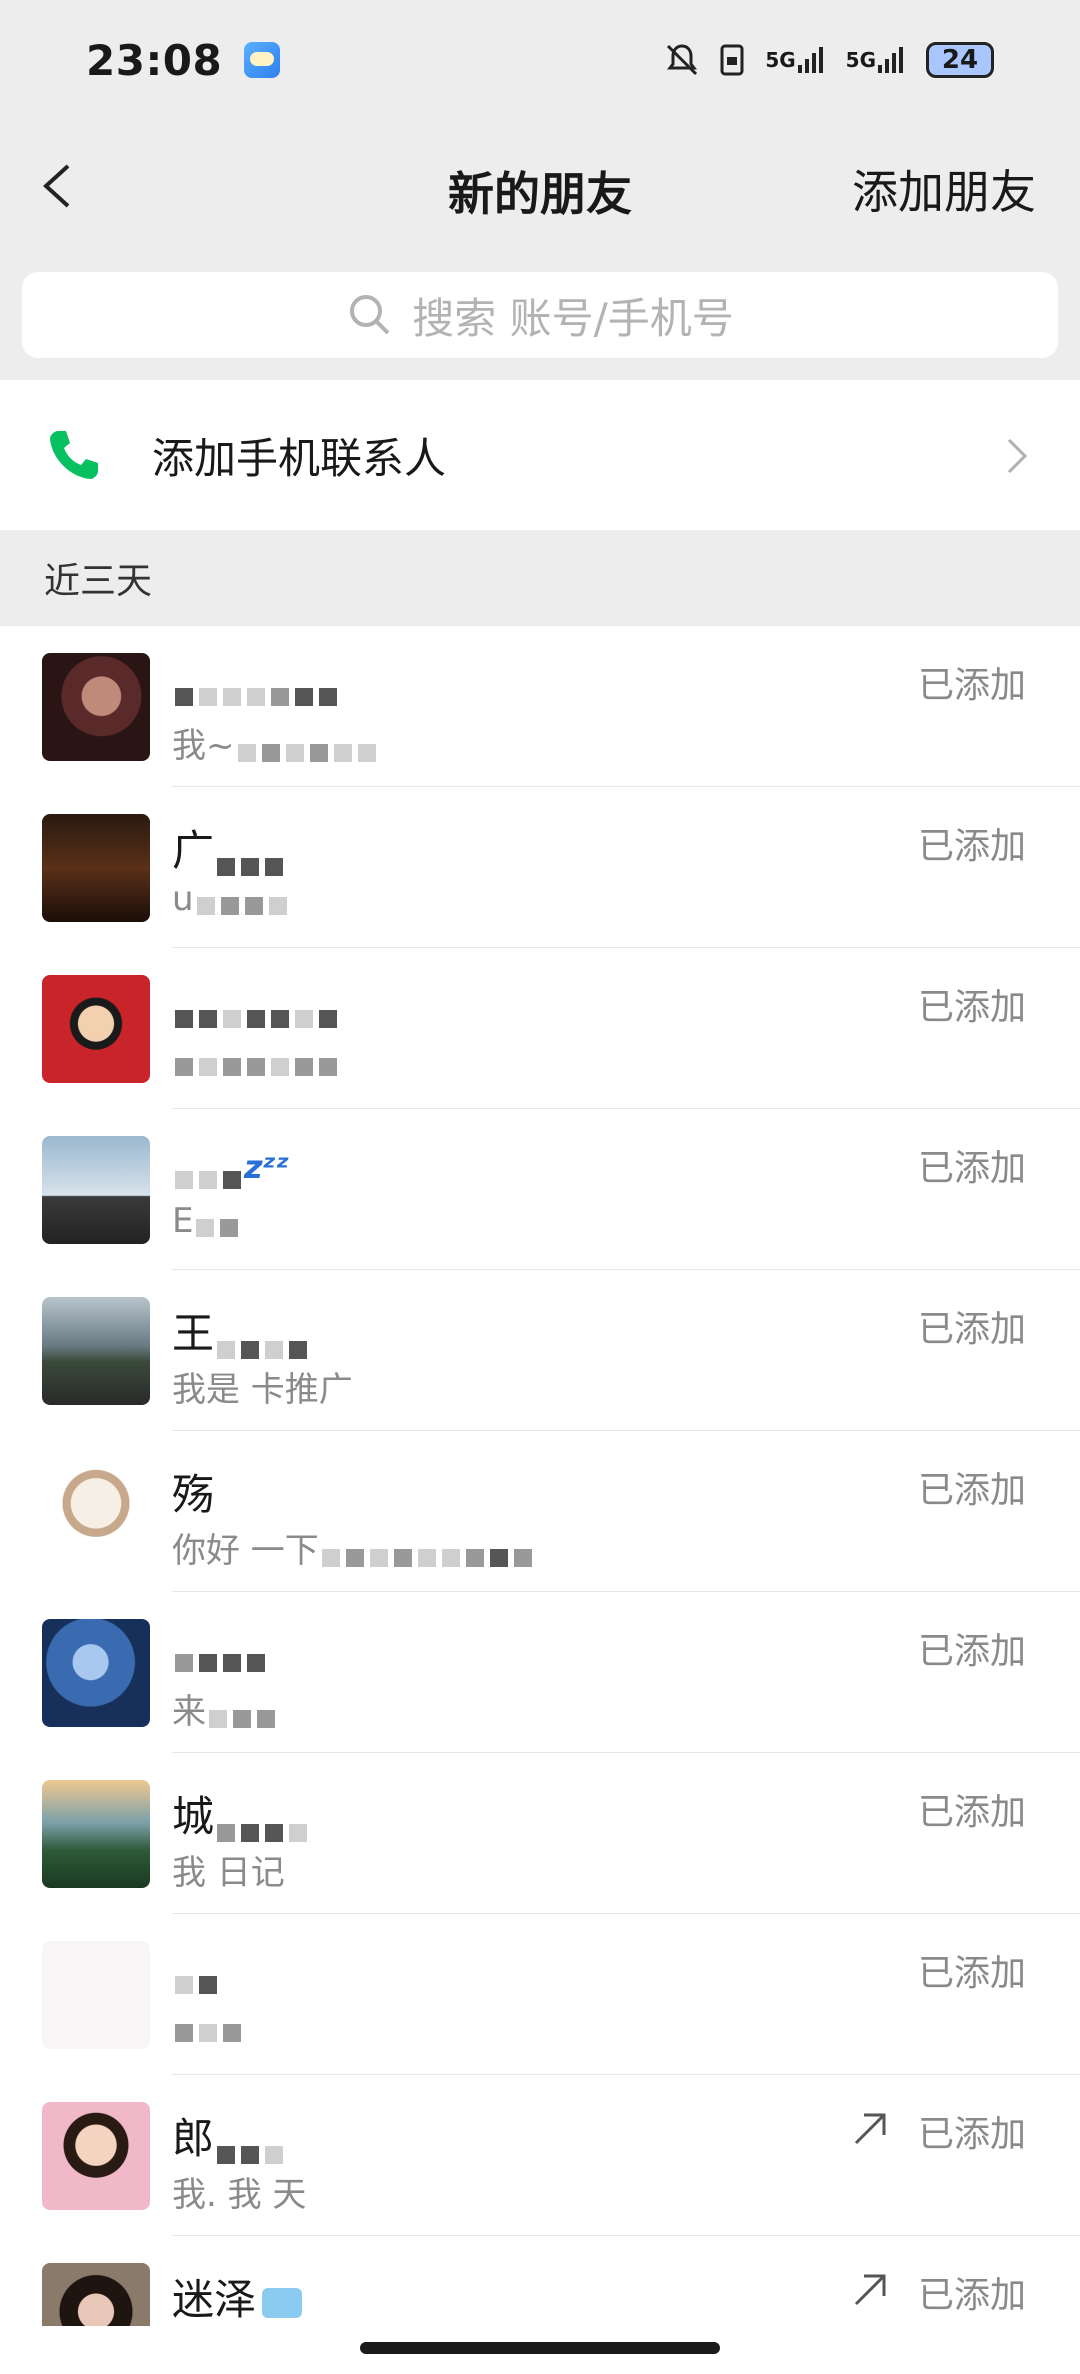 Image resolution: width=1080 pixels, height=2374 pixels. What do you see at coordinates (282, 2302) in the screenshot?
I see `sticker-icon` at bounding box center [282, 2302].